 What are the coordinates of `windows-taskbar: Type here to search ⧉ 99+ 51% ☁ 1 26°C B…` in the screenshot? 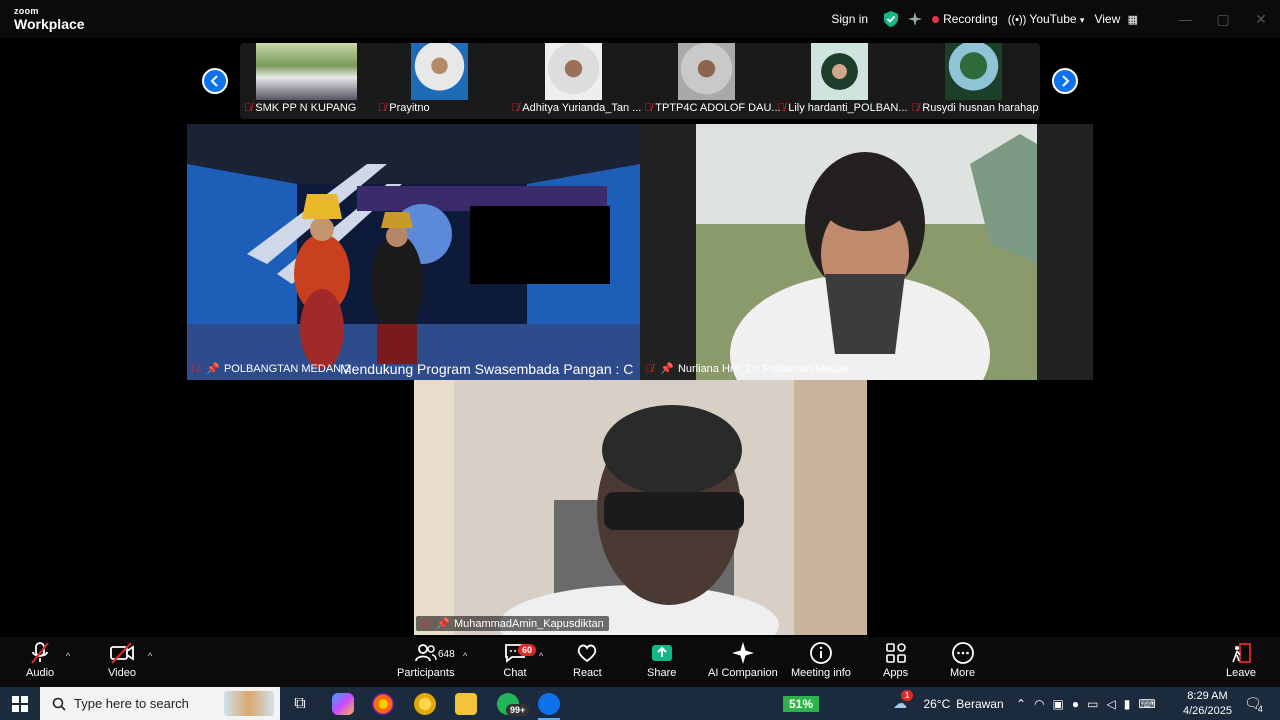 It's located at (640, 703).